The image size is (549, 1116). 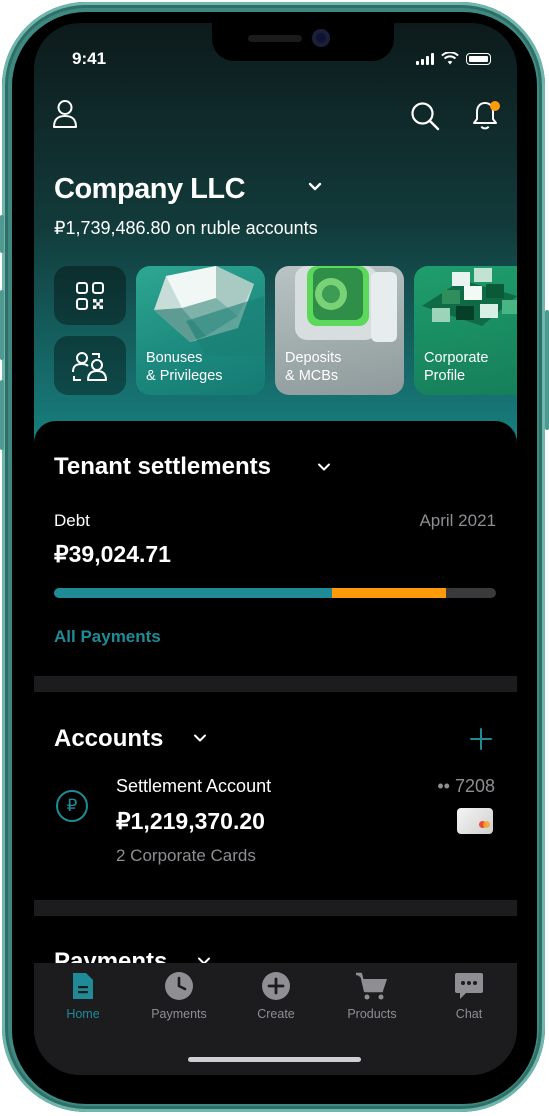 What do you see at coordinates (445, 376) in the screenshot?
I see `promo-label-line2: Profile` at bounding box center [445, 376].